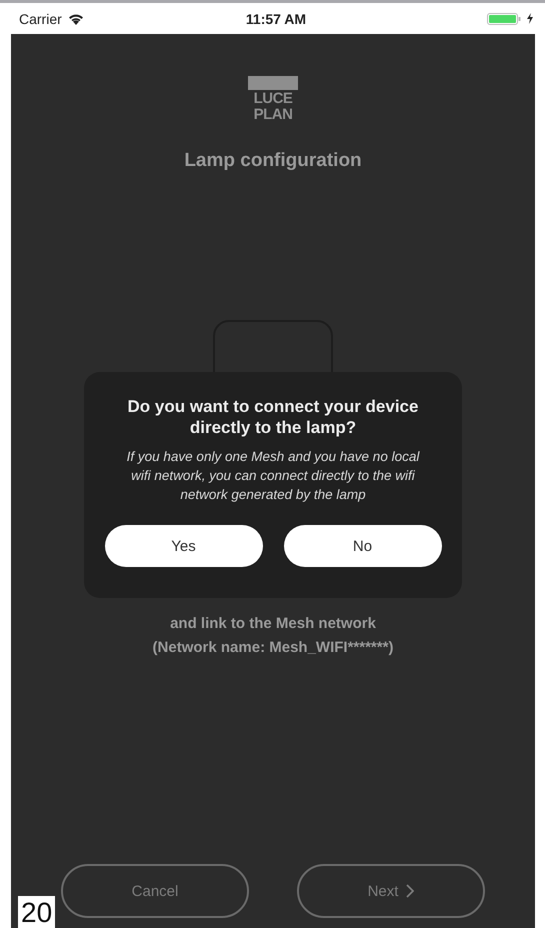 The image size is (545, 928). I want to click on dialog-button: No, so click(363, 546).